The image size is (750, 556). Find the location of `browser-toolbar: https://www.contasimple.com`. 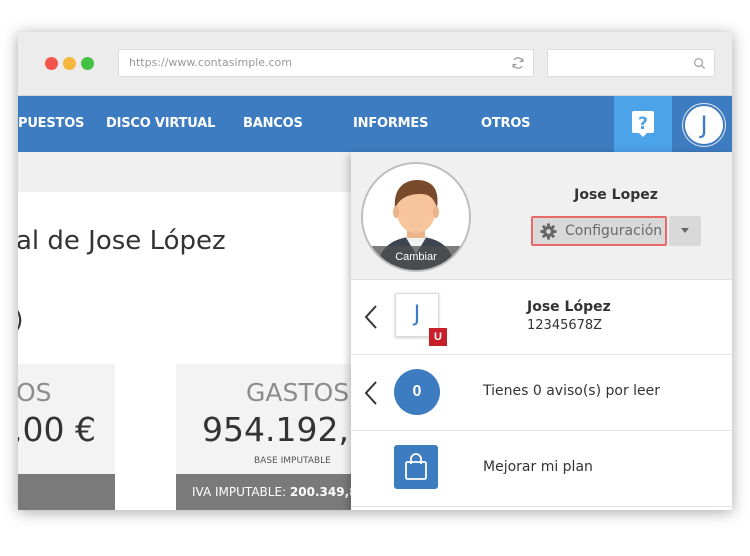

browser-toolbar: https://www.contasimple.com is located at coordinates (375, 64).